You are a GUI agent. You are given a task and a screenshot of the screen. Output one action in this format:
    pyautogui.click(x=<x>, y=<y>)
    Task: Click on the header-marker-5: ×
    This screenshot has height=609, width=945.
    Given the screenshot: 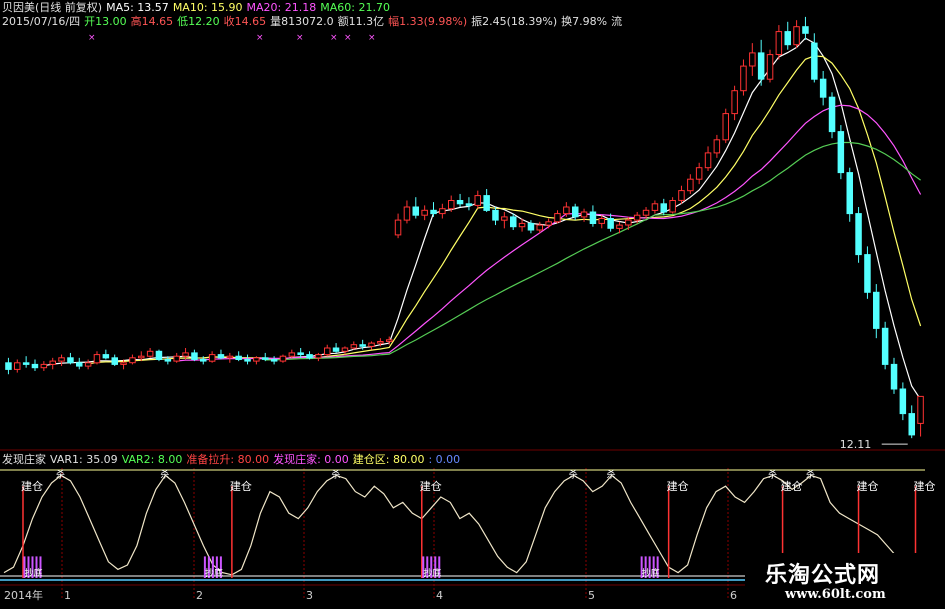 What is the action you would take?
    pyautogui.click(x=372, y=38)
    